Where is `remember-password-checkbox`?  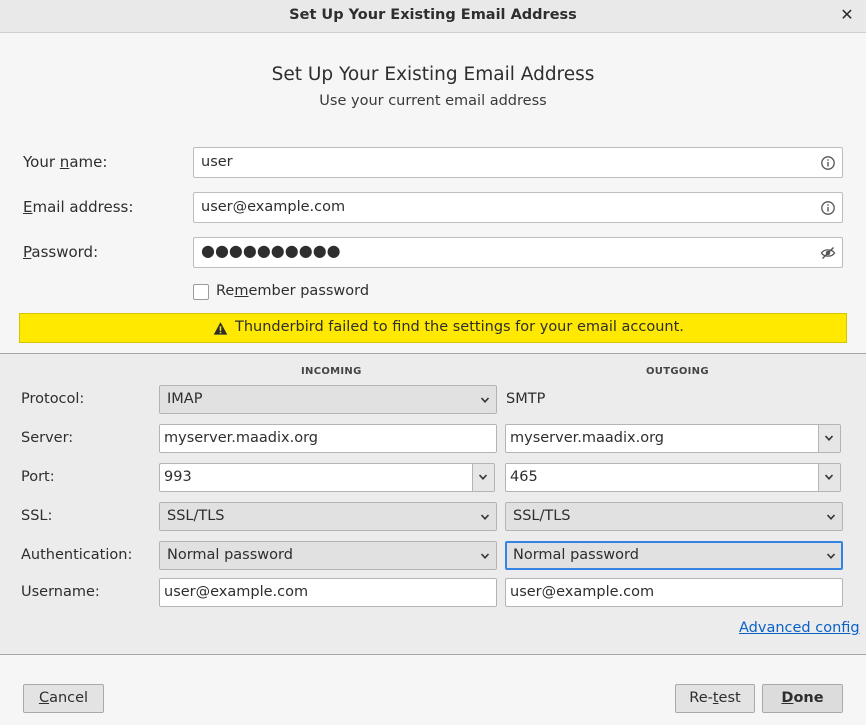 remember-password-checkbox is located at coordinates (201, 292).